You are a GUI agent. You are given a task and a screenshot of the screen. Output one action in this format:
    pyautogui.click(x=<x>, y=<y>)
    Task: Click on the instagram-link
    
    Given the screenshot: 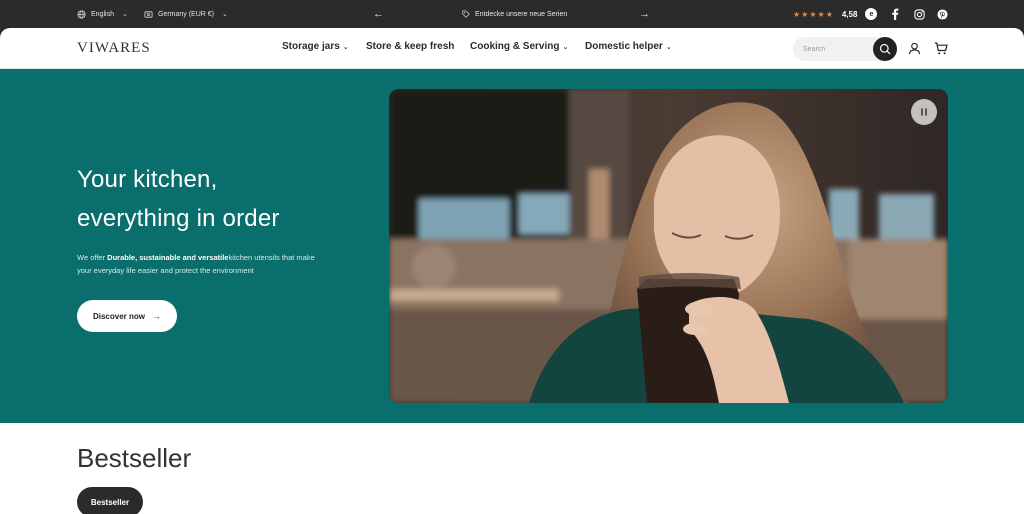 What is the action you would take?
    pyautogui.click(x=919, y=14)
    